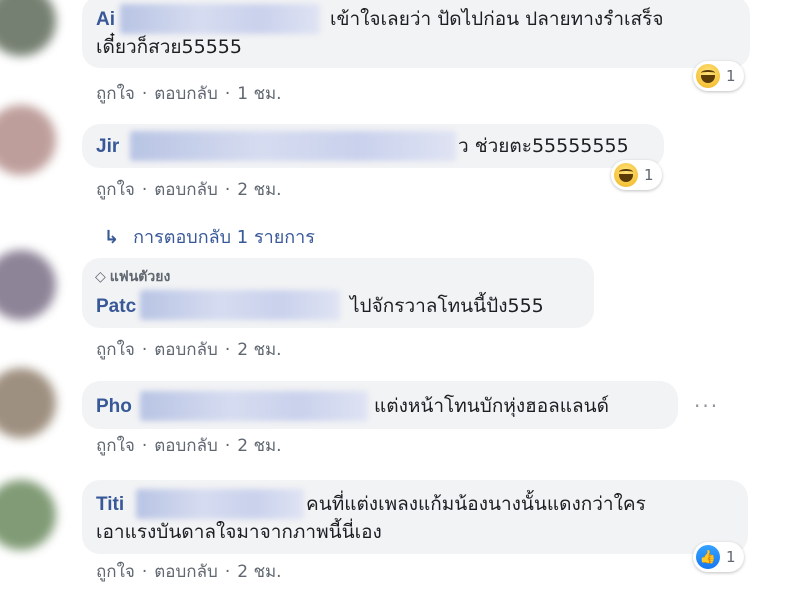  I want to click on comment-name-row: Pho, so click(114, 406).